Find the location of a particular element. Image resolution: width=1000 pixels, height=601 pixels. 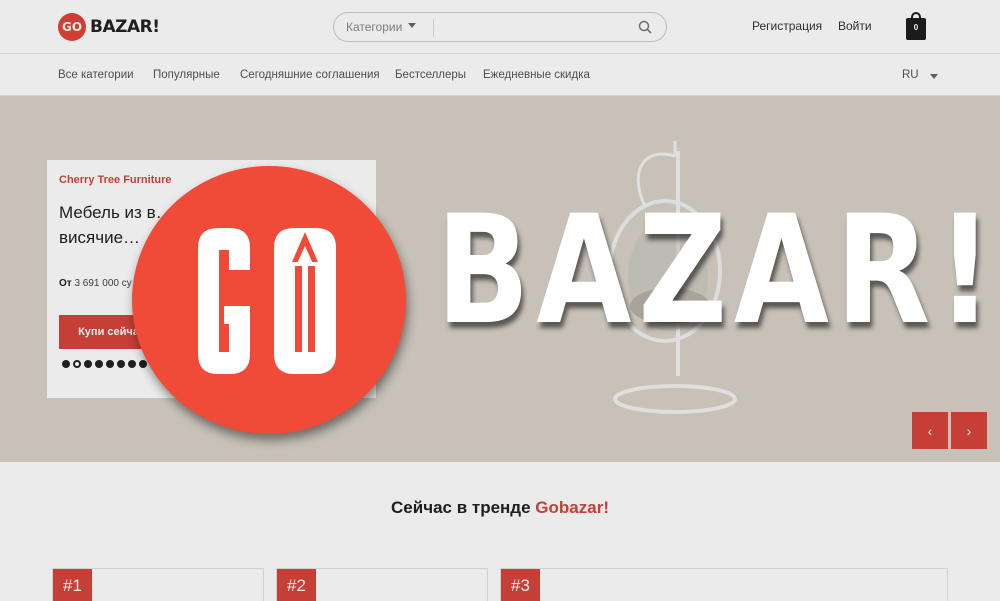

search-input is located at coordinates (535, 28).